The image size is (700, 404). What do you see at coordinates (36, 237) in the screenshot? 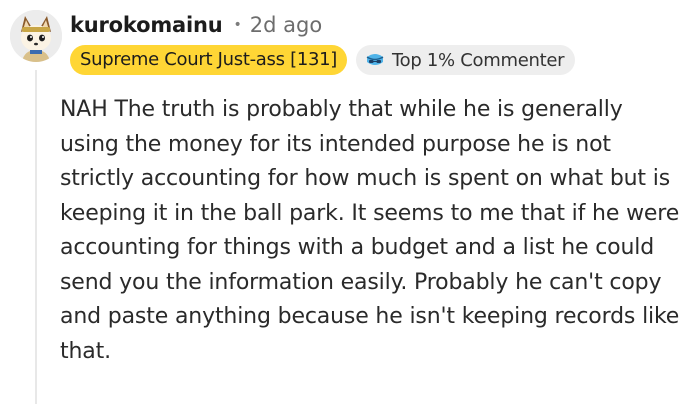
I see `thread-line` at bounding box center [36, 237].